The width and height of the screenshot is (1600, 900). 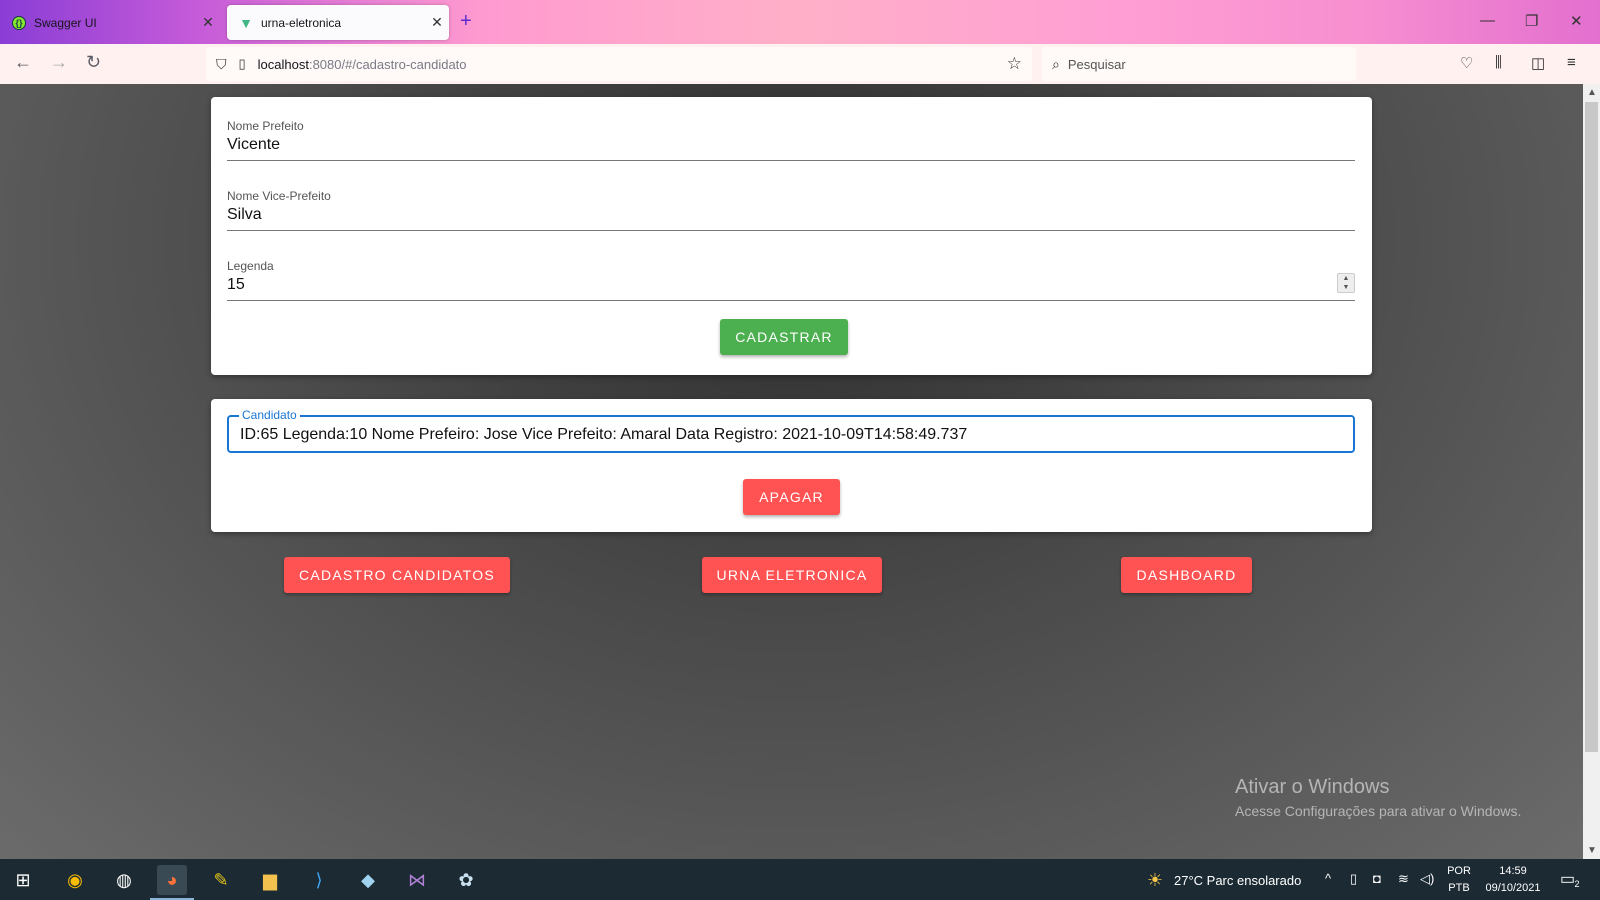 What do you see at coordinates (1056, 63) in the screenshot?
I see `search-icon: ⌕` at bounding box center [1056, 63].